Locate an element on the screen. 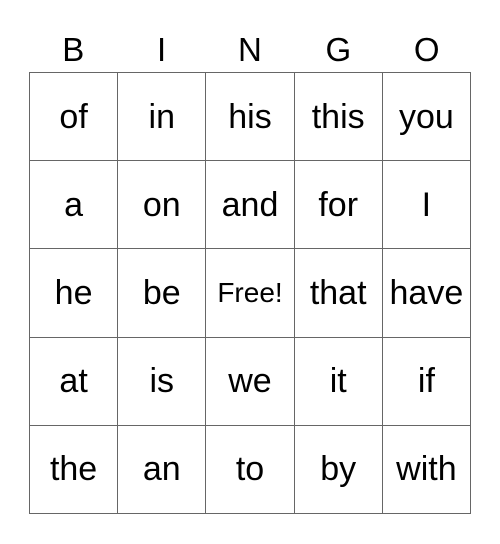 This screenshot has width=500, height=544. bingo-cell: you is located at coordinates (426, 117).